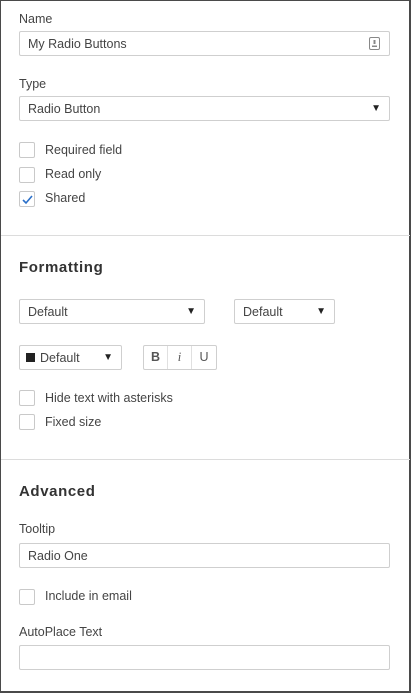  I want to click on tooltip-input-value: Radio One, so click(58, 556).